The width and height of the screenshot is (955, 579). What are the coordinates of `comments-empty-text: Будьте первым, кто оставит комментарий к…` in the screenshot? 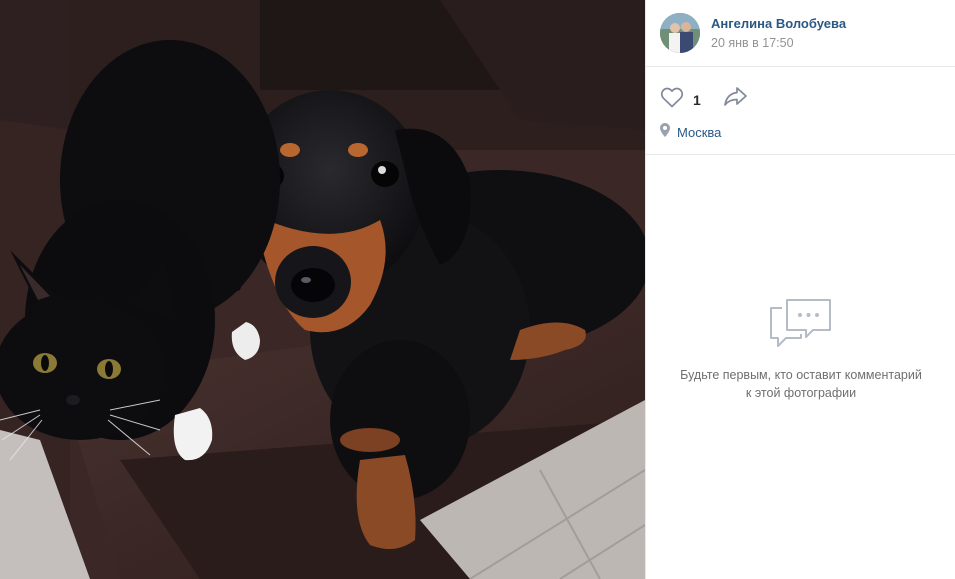 It's located at (801, 384).